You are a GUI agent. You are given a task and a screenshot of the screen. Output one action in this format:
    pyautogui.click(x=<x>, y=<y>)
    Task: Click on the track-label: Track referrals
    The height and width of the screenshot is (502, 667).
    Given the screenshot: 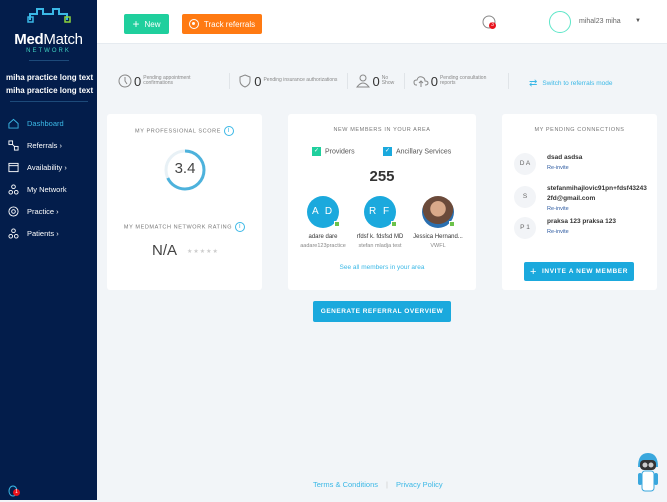 What is the action you would take?
    pyautogui.click(x=229, y=24)
    